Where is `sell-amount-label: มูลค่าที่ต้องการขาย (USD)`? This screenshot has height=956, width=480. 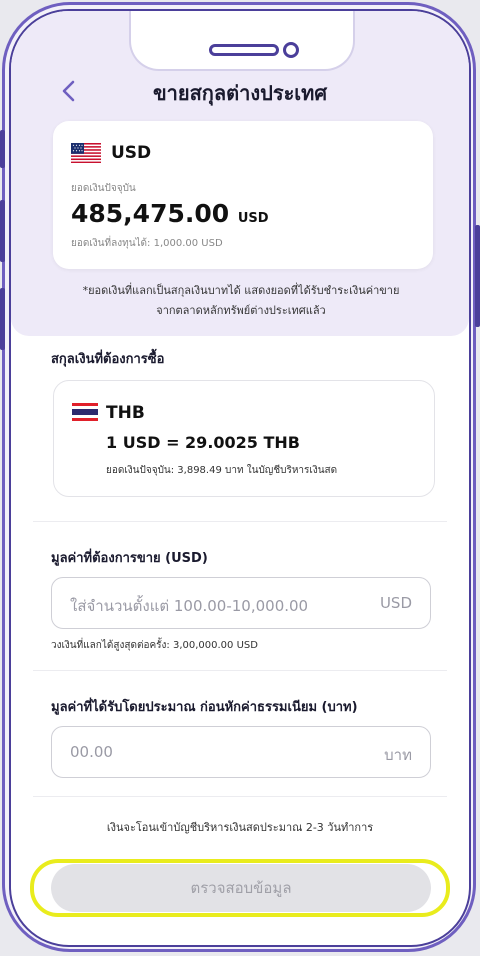
sell-amount-label: มูลค่าที่ต้องการขาย (USD) is located at coordinates (129, 558).